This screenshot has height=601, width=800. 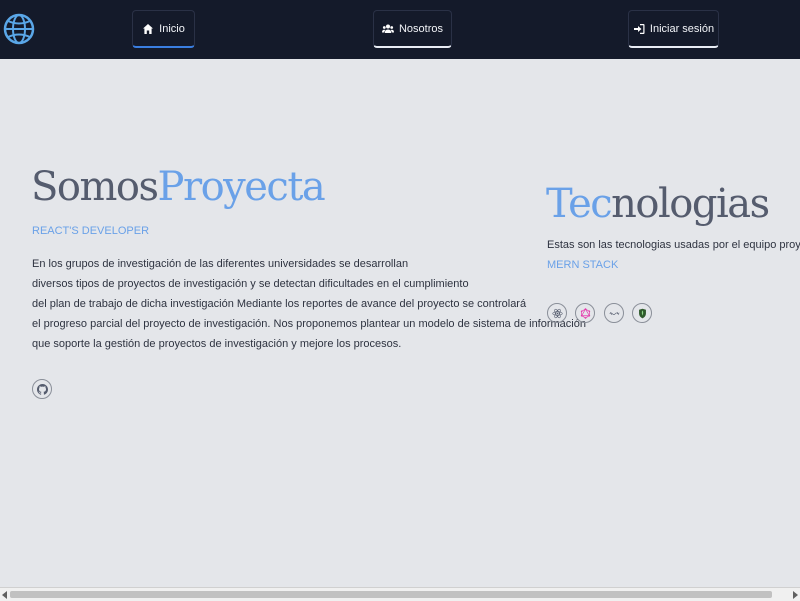 I want to click on graphql-icon, so click(x=585, y=313).